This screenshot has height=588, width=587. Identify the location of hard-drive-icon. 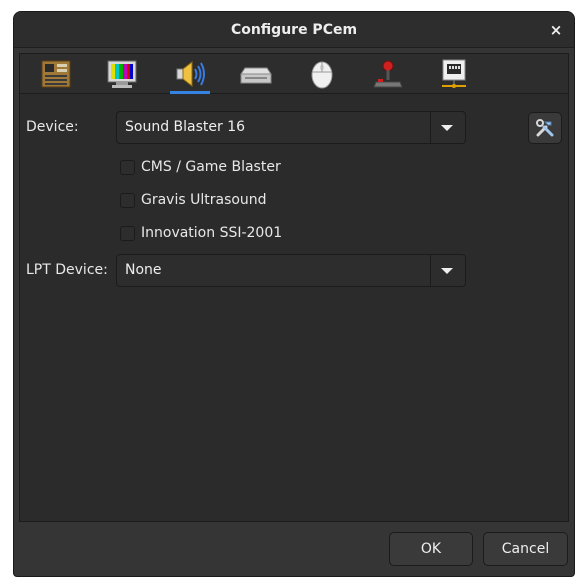
(256, 75).